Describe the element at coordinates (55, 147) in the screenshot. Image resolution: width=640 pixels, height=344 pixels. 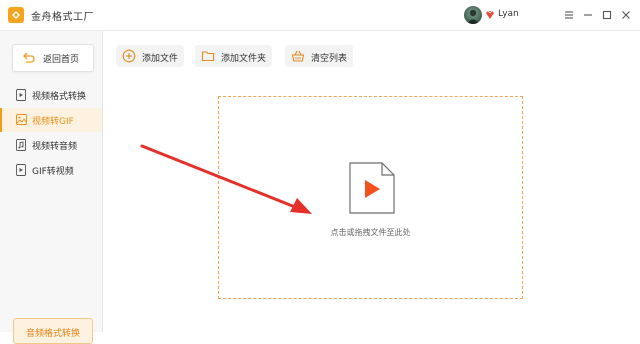
I see `sidebar-item-label: 视频转音频` at that location.